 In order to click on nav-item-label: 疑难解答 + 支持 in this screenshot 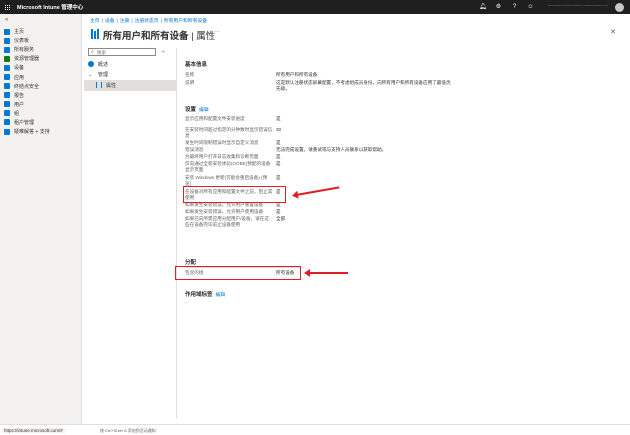, I will do `click(32, 132)`.